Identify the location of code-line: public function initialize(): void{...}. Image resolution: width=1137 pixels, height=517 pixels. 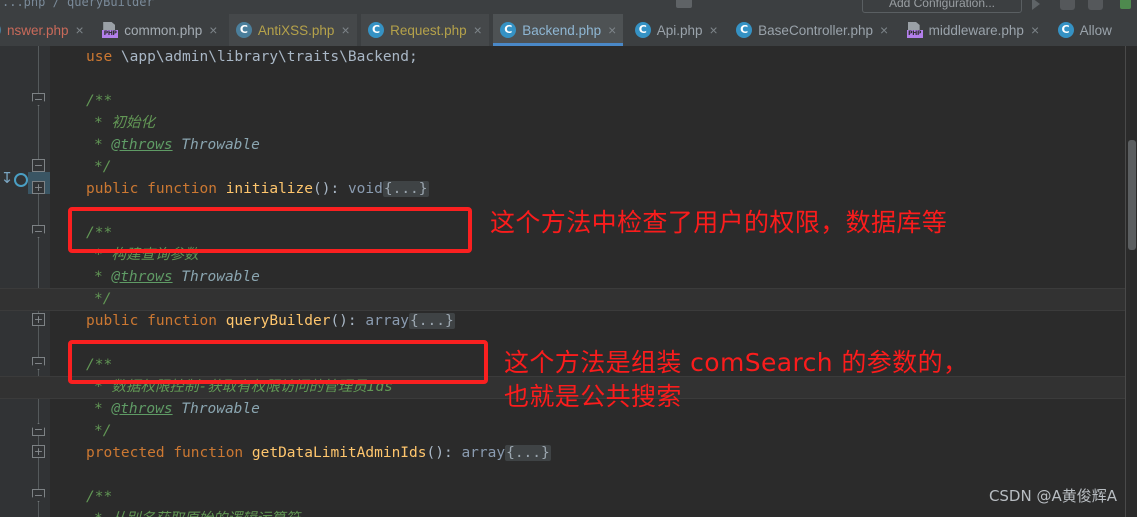
(257, 189).